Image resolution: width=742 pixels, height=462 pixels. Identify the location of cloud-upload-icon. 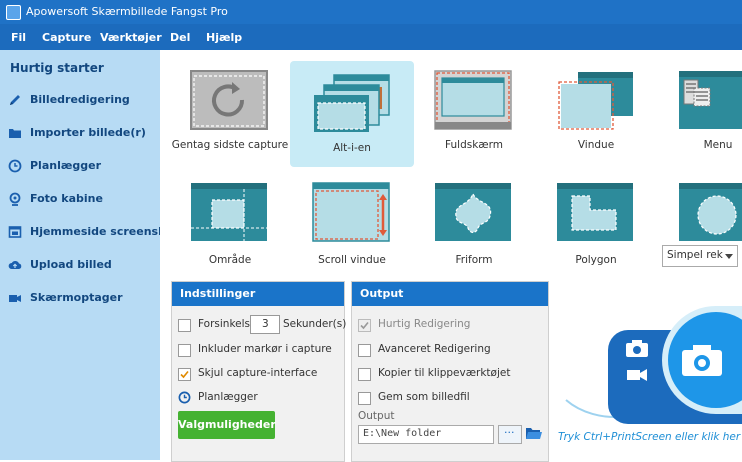
(15, 264).